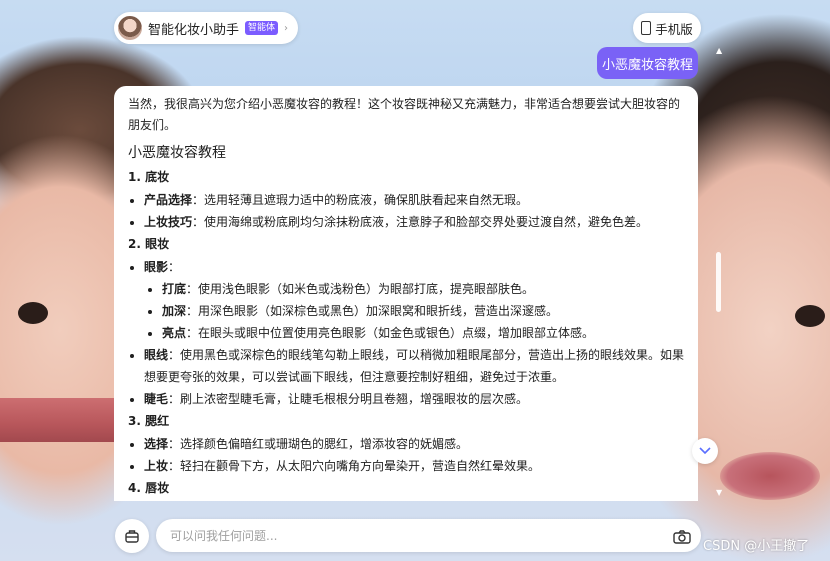 The width and height of the screenshot is (830, 561). I want to click on camera-icon, so click(682, 536).